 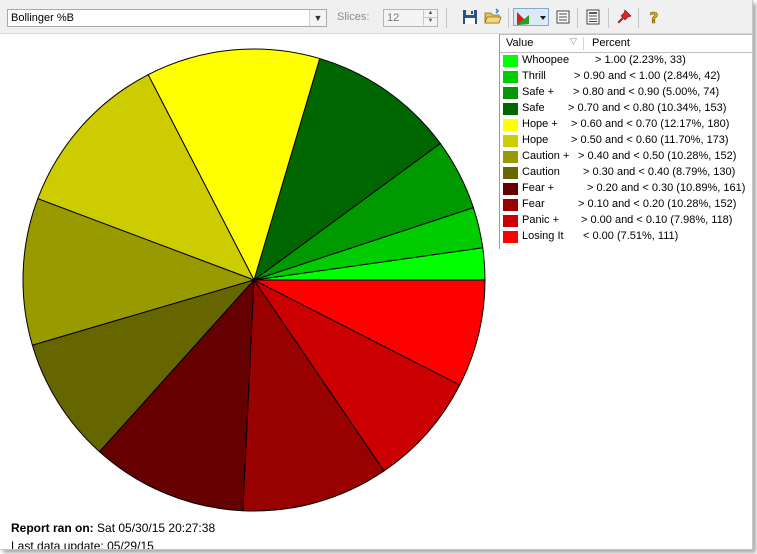 I want to click on help-button: ?, so click(x=654, y=18).